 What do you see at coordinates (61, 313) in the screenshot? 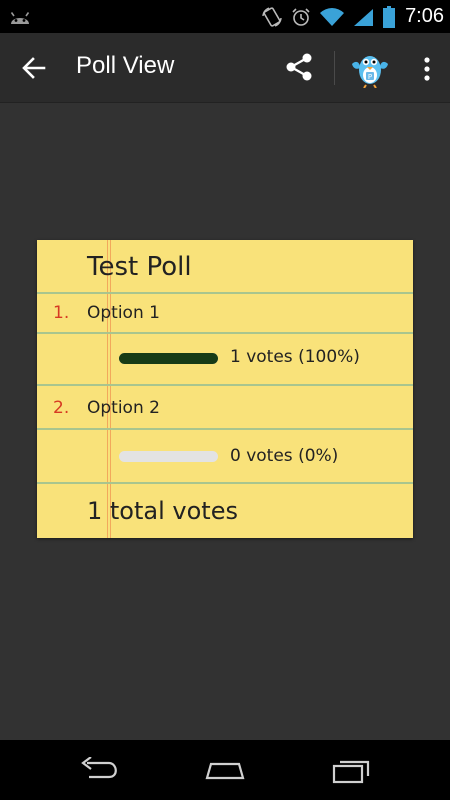
I see `option-number: 1.` at bounding box center [61, 313].